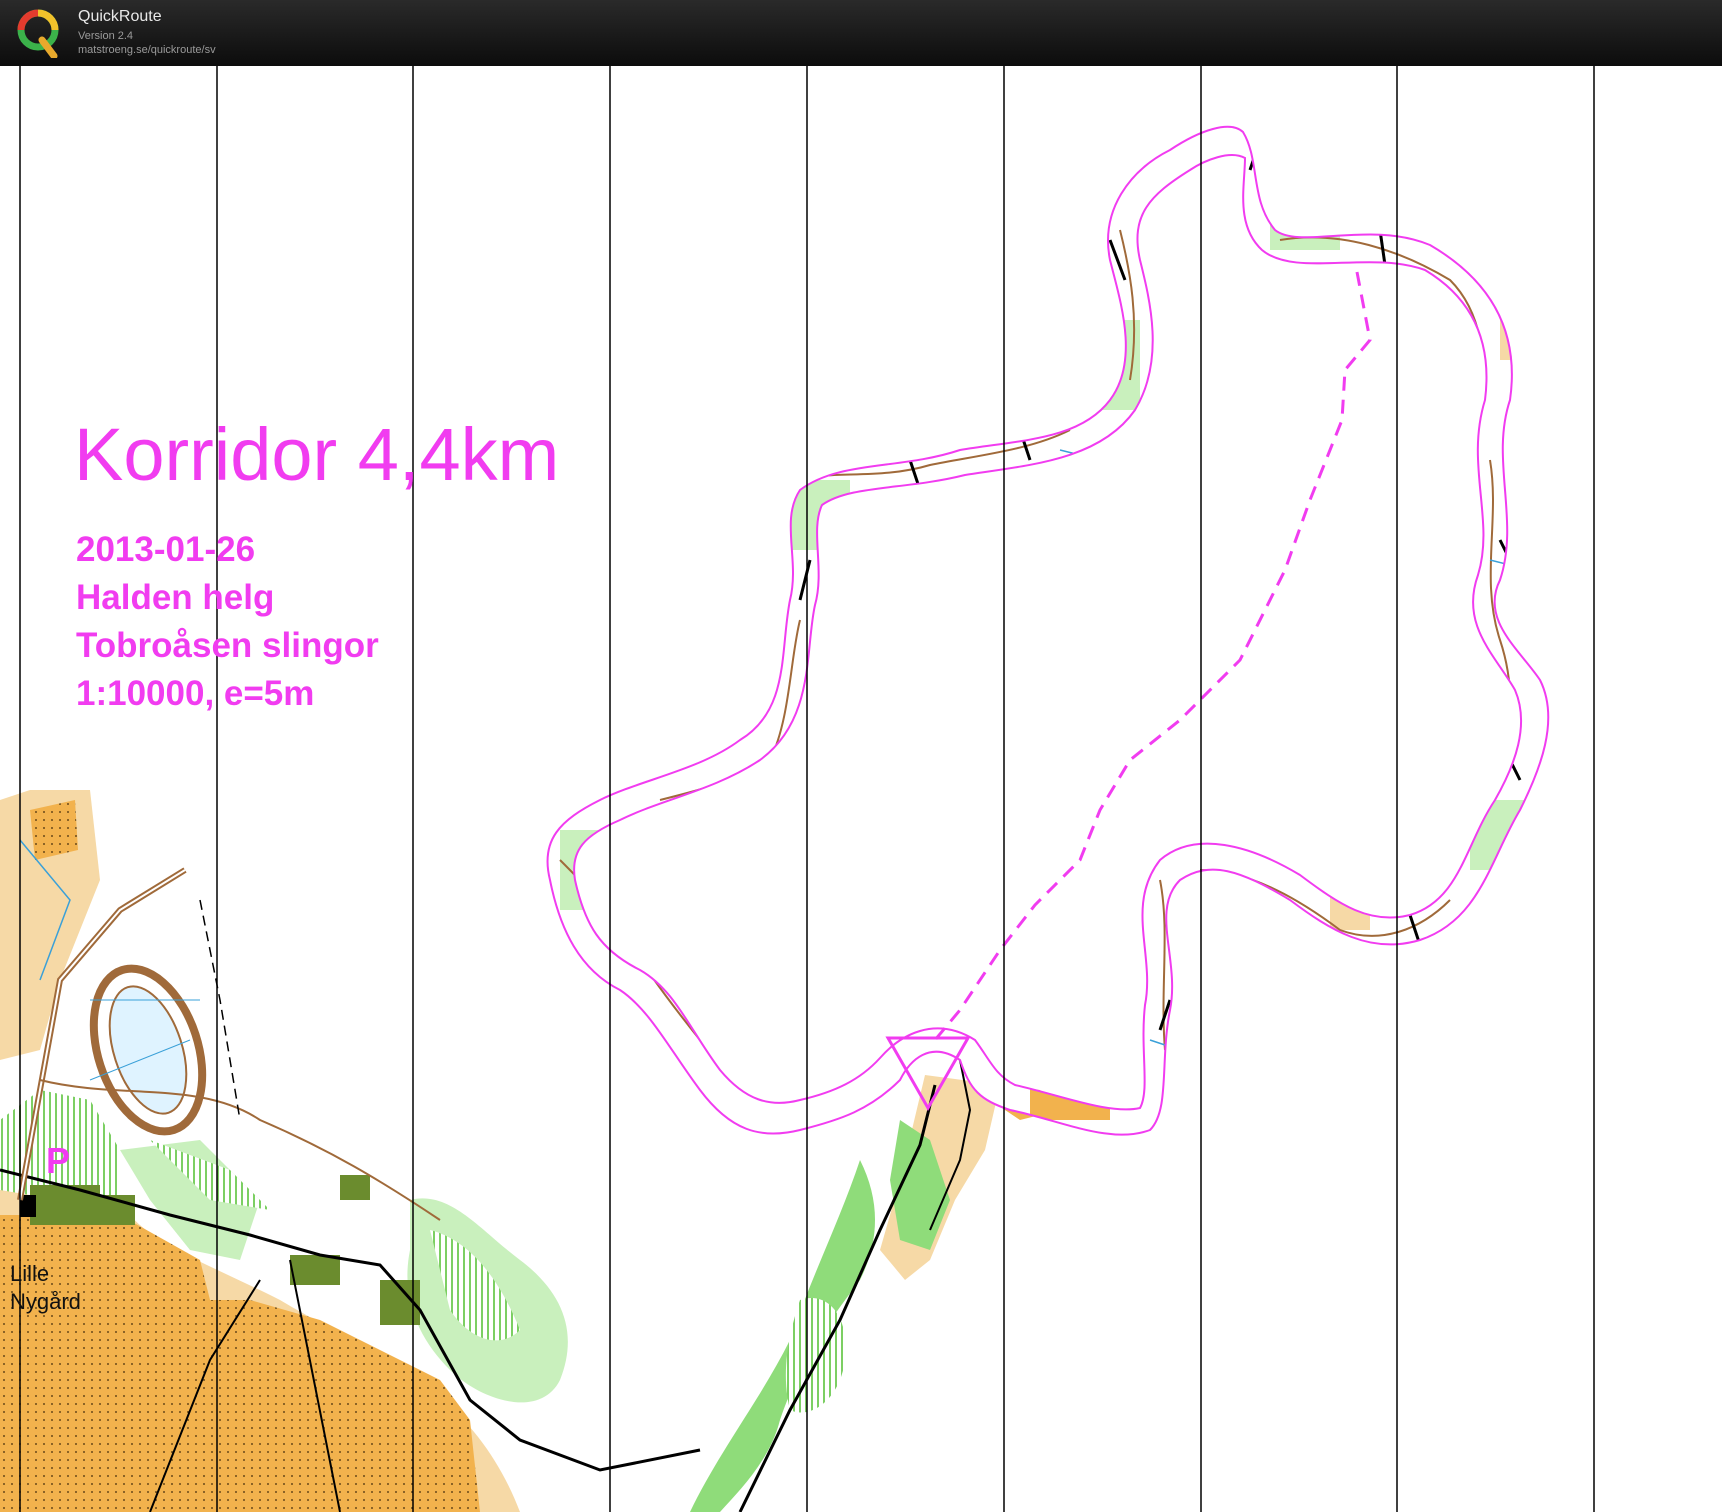 Image resolution: width=1722 pixels, height=1512 pixels. I want to click on event-date: 2013-01-26, so click(166, 549).